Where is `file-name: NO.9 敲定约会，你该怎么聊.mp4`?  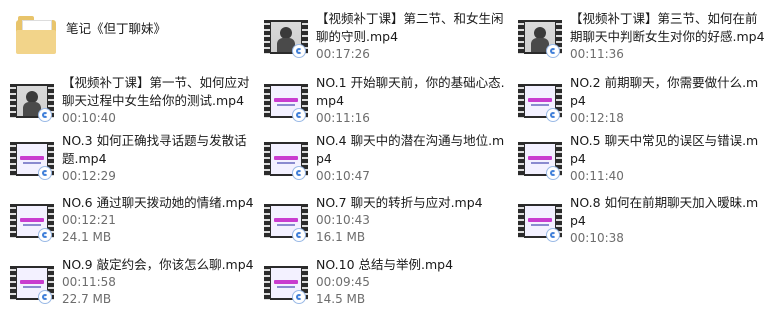 file-name: NO.9 敲定约会，你该怎么聊.mp4 is located at coordinates (158, 264).